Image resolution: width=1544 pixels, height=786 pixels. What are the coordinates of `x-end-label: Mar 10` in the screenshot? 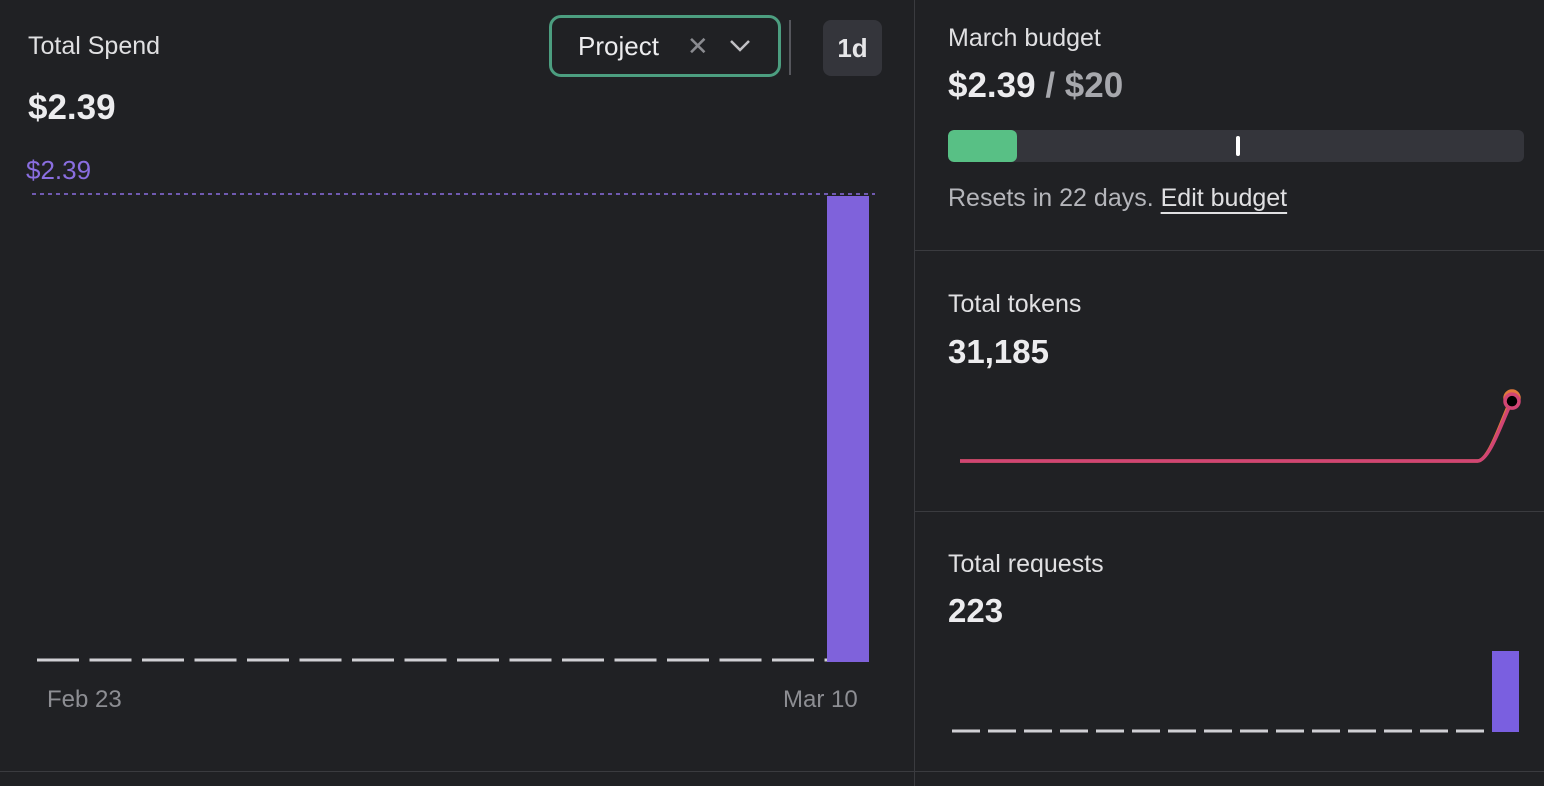 It's located at (820, 699).